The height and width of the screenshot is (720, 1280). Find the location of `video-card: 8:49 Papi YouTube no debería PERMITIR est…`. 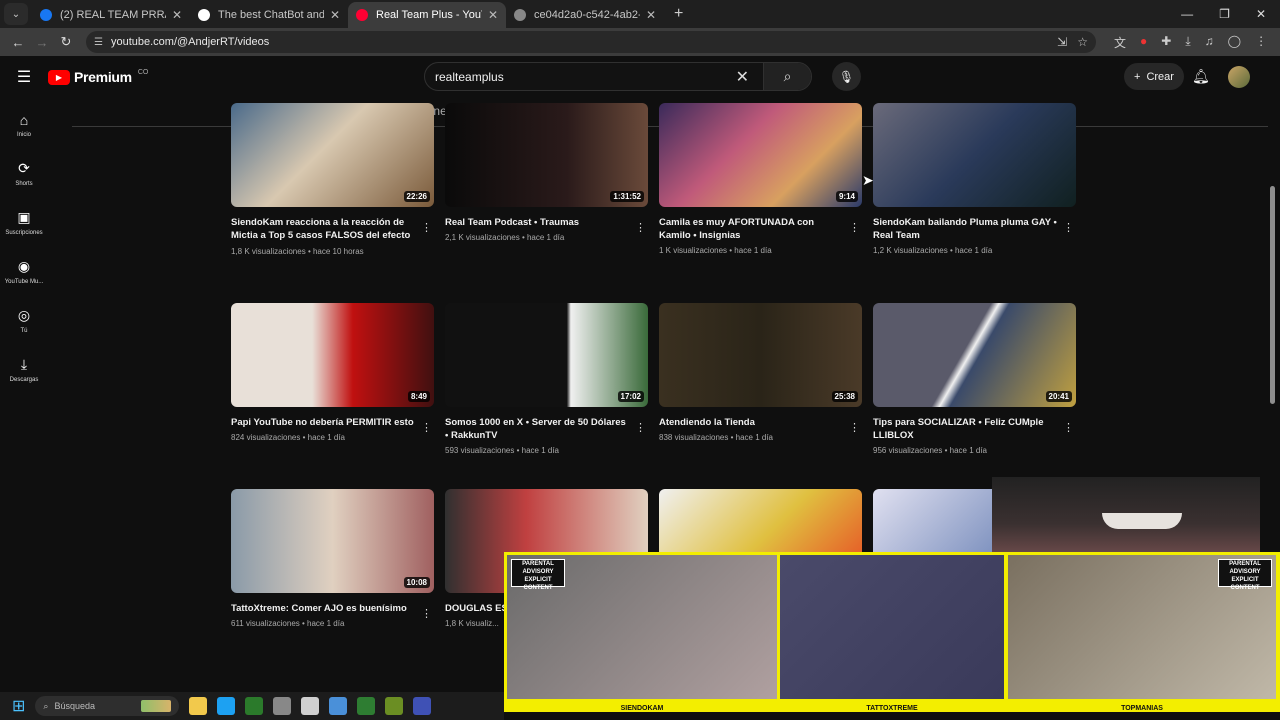

video-card: 8:49 Papi YouTube no debería PERMITIR est… is located at coordinates (332, 372).